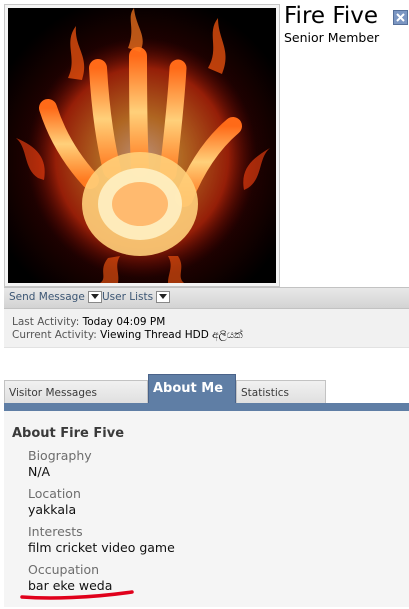 The height and width of the screenshot is (609, 409). What do you see at coordinates (128, 297) in the screenshot?
I see `user-lists-label: User Lists` at bounding box center [128, 297].